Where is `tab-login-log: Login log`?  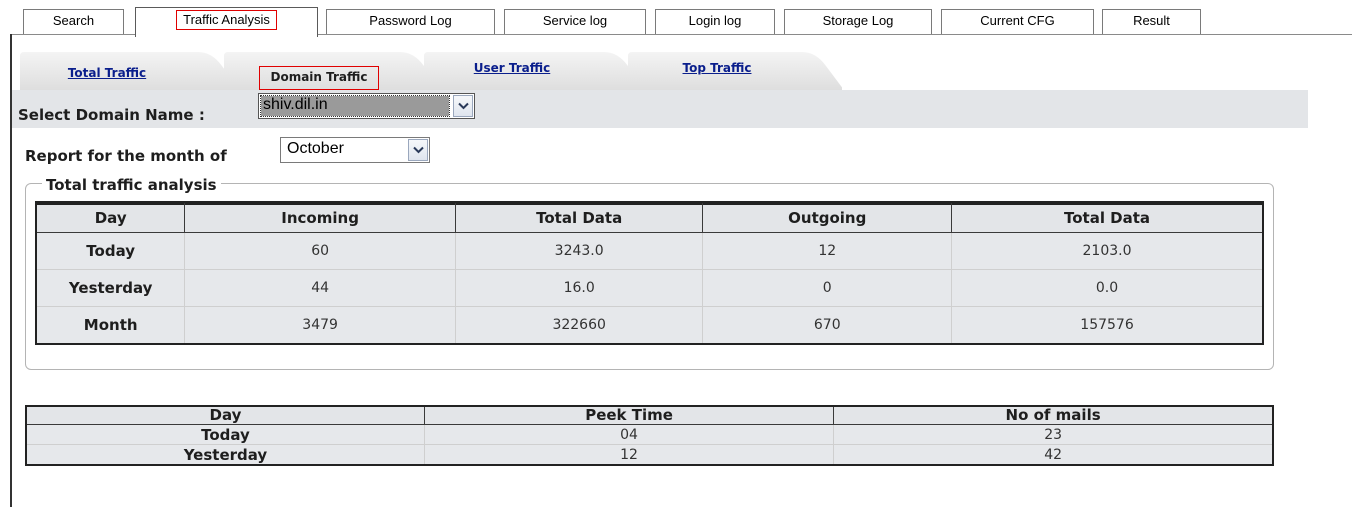 tab-login-log: Login log is located at coordinates (715, 22).